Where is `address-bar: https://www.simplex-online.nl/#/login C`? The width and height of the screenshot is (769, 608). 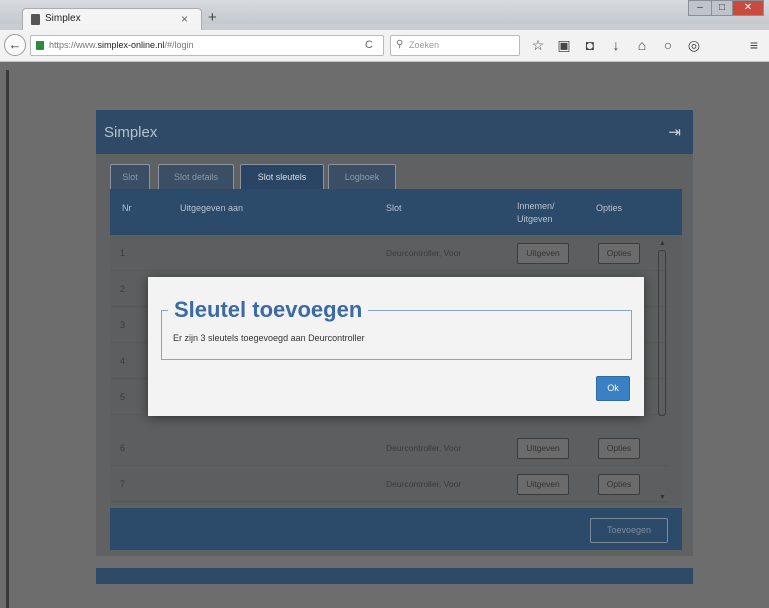
address-bar: https://www.simplex-online.nl/#/login C is located at coordinates (207, 45).